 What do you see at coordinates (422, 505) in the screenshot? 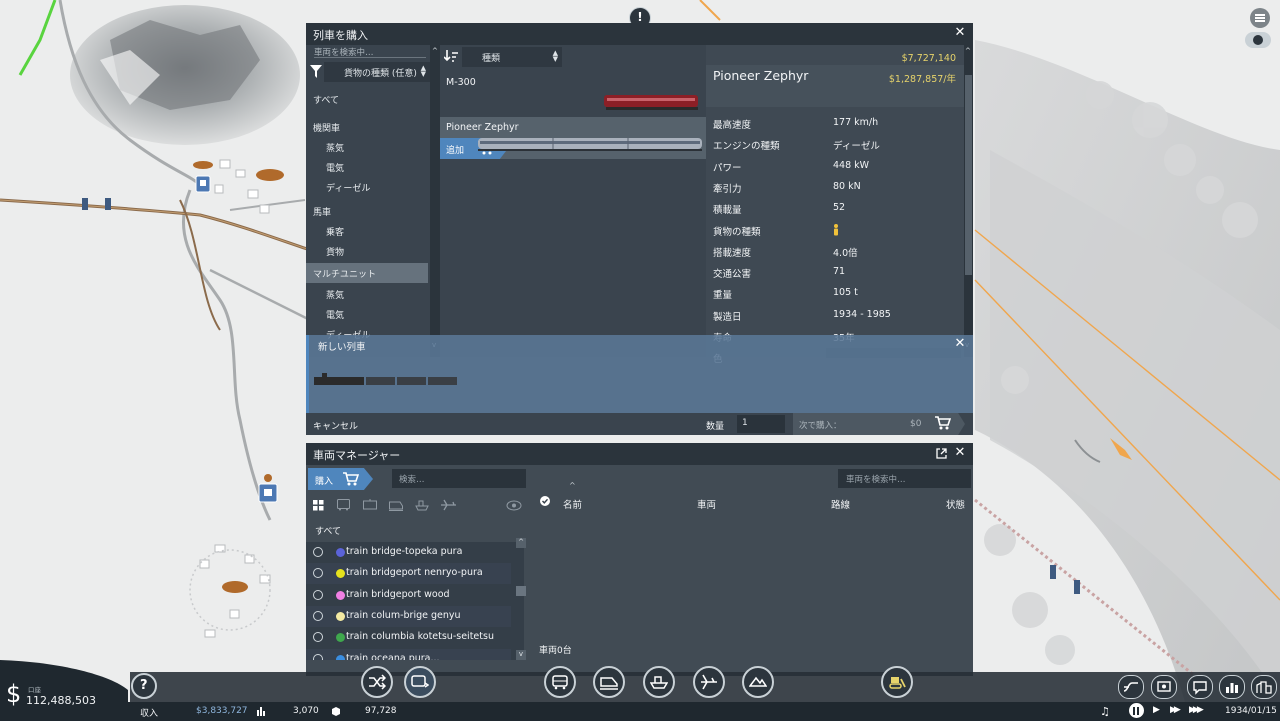
I see `ship-icon` at bounding box center [422, 505].